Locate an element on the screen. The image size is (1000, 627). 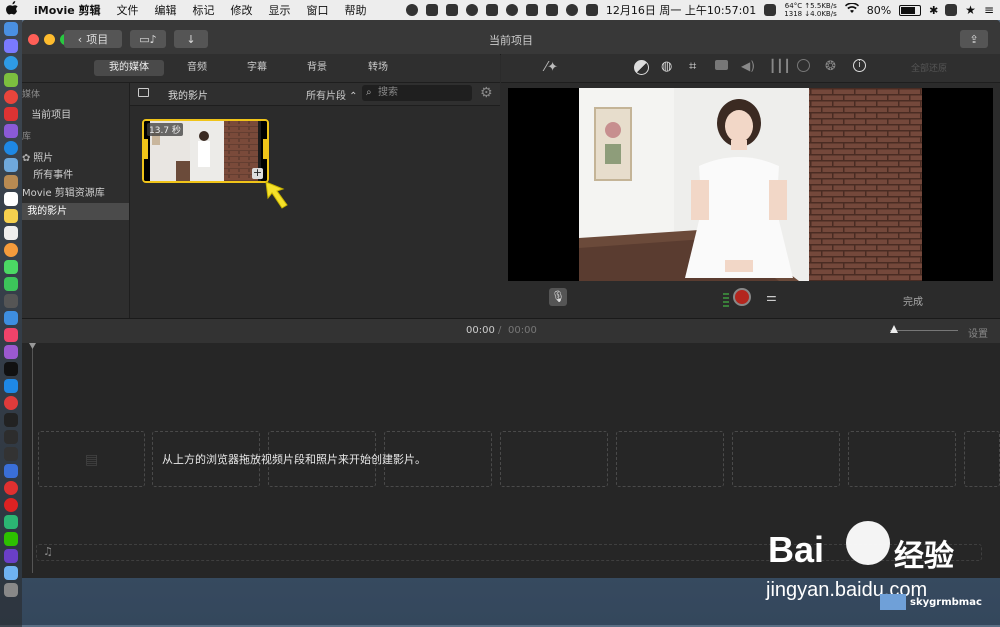
tray-calendar-icon is located at coordinates (591, 10).